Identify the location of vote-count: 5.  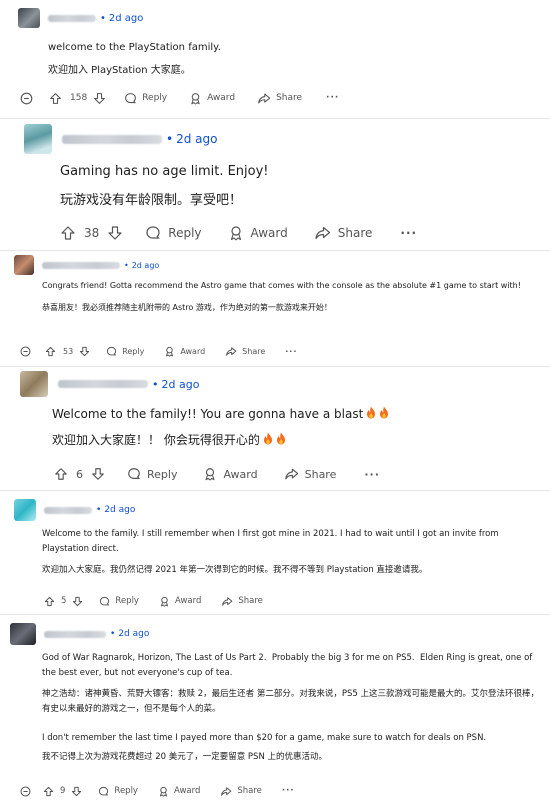
(64, 601).